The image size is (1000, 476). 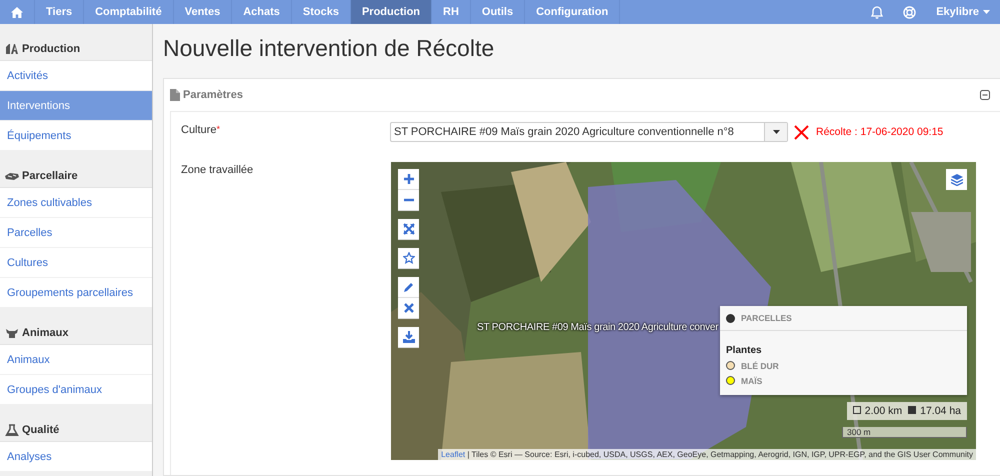 What do you see at coordinates (201, 130) in the screenshot?
I see `field-label: Culture*` at bounding box center [201, 130].